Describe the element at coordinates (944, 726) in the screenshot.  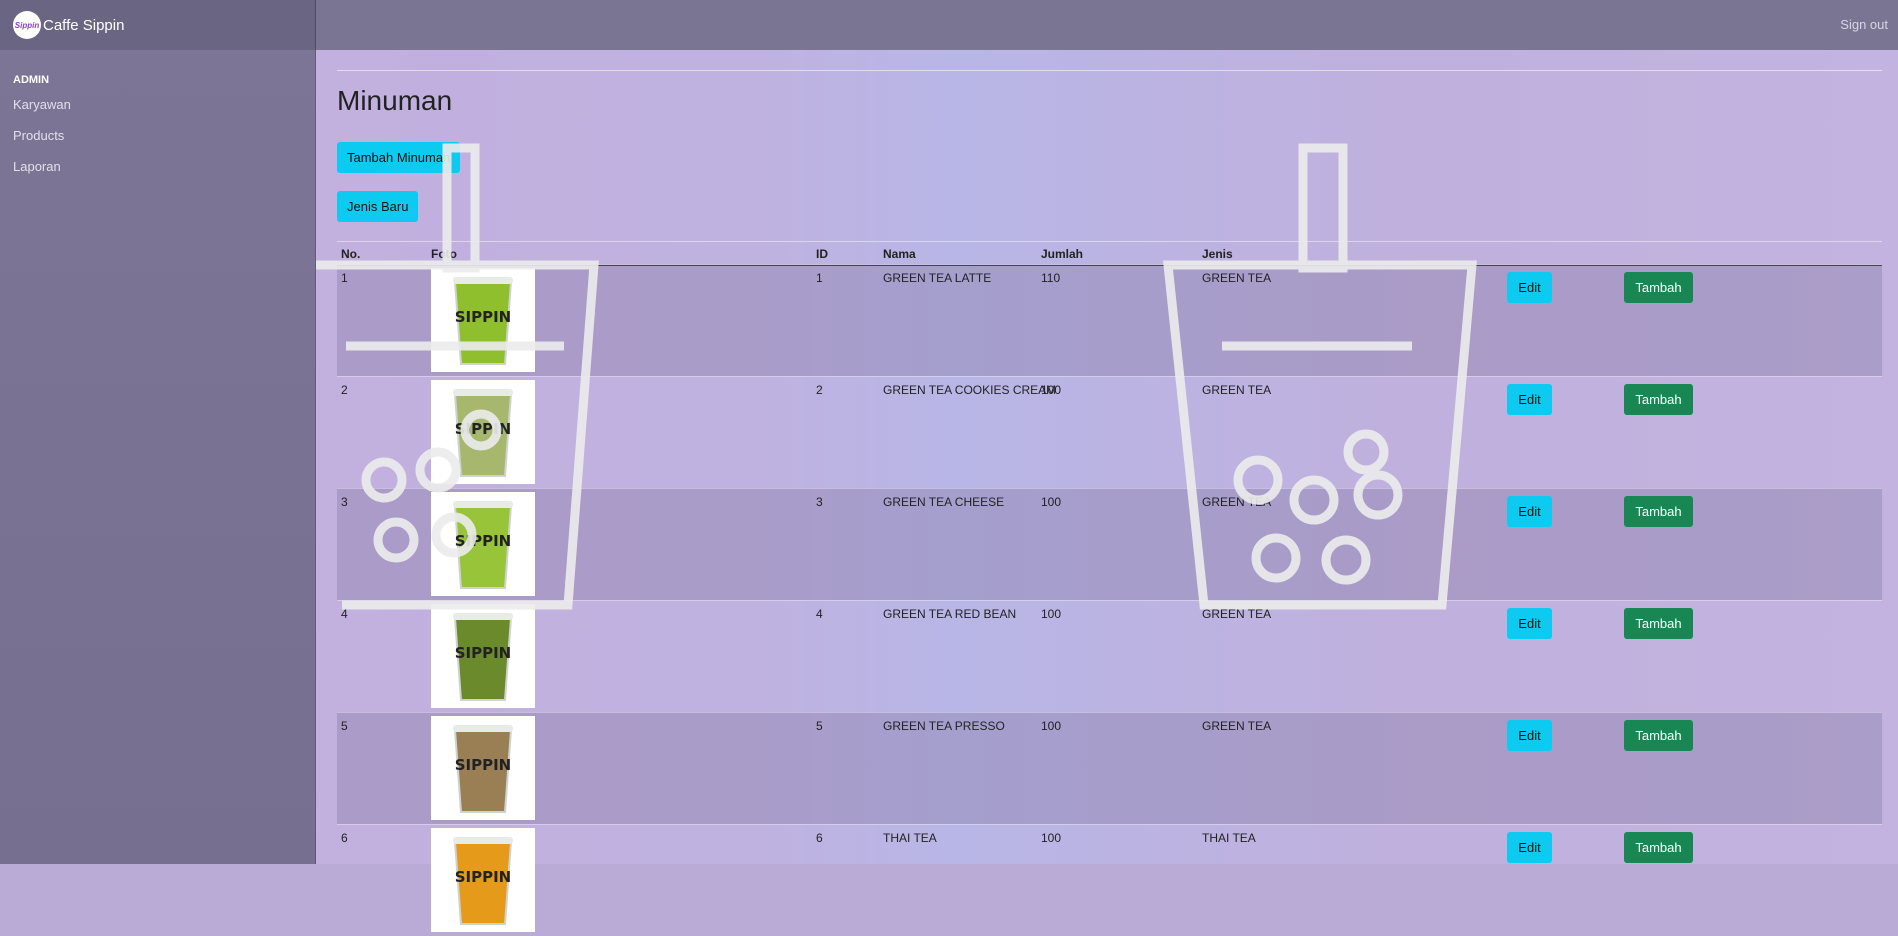
I see `cell-nama: GREEN TEA PRESSO` at that location.